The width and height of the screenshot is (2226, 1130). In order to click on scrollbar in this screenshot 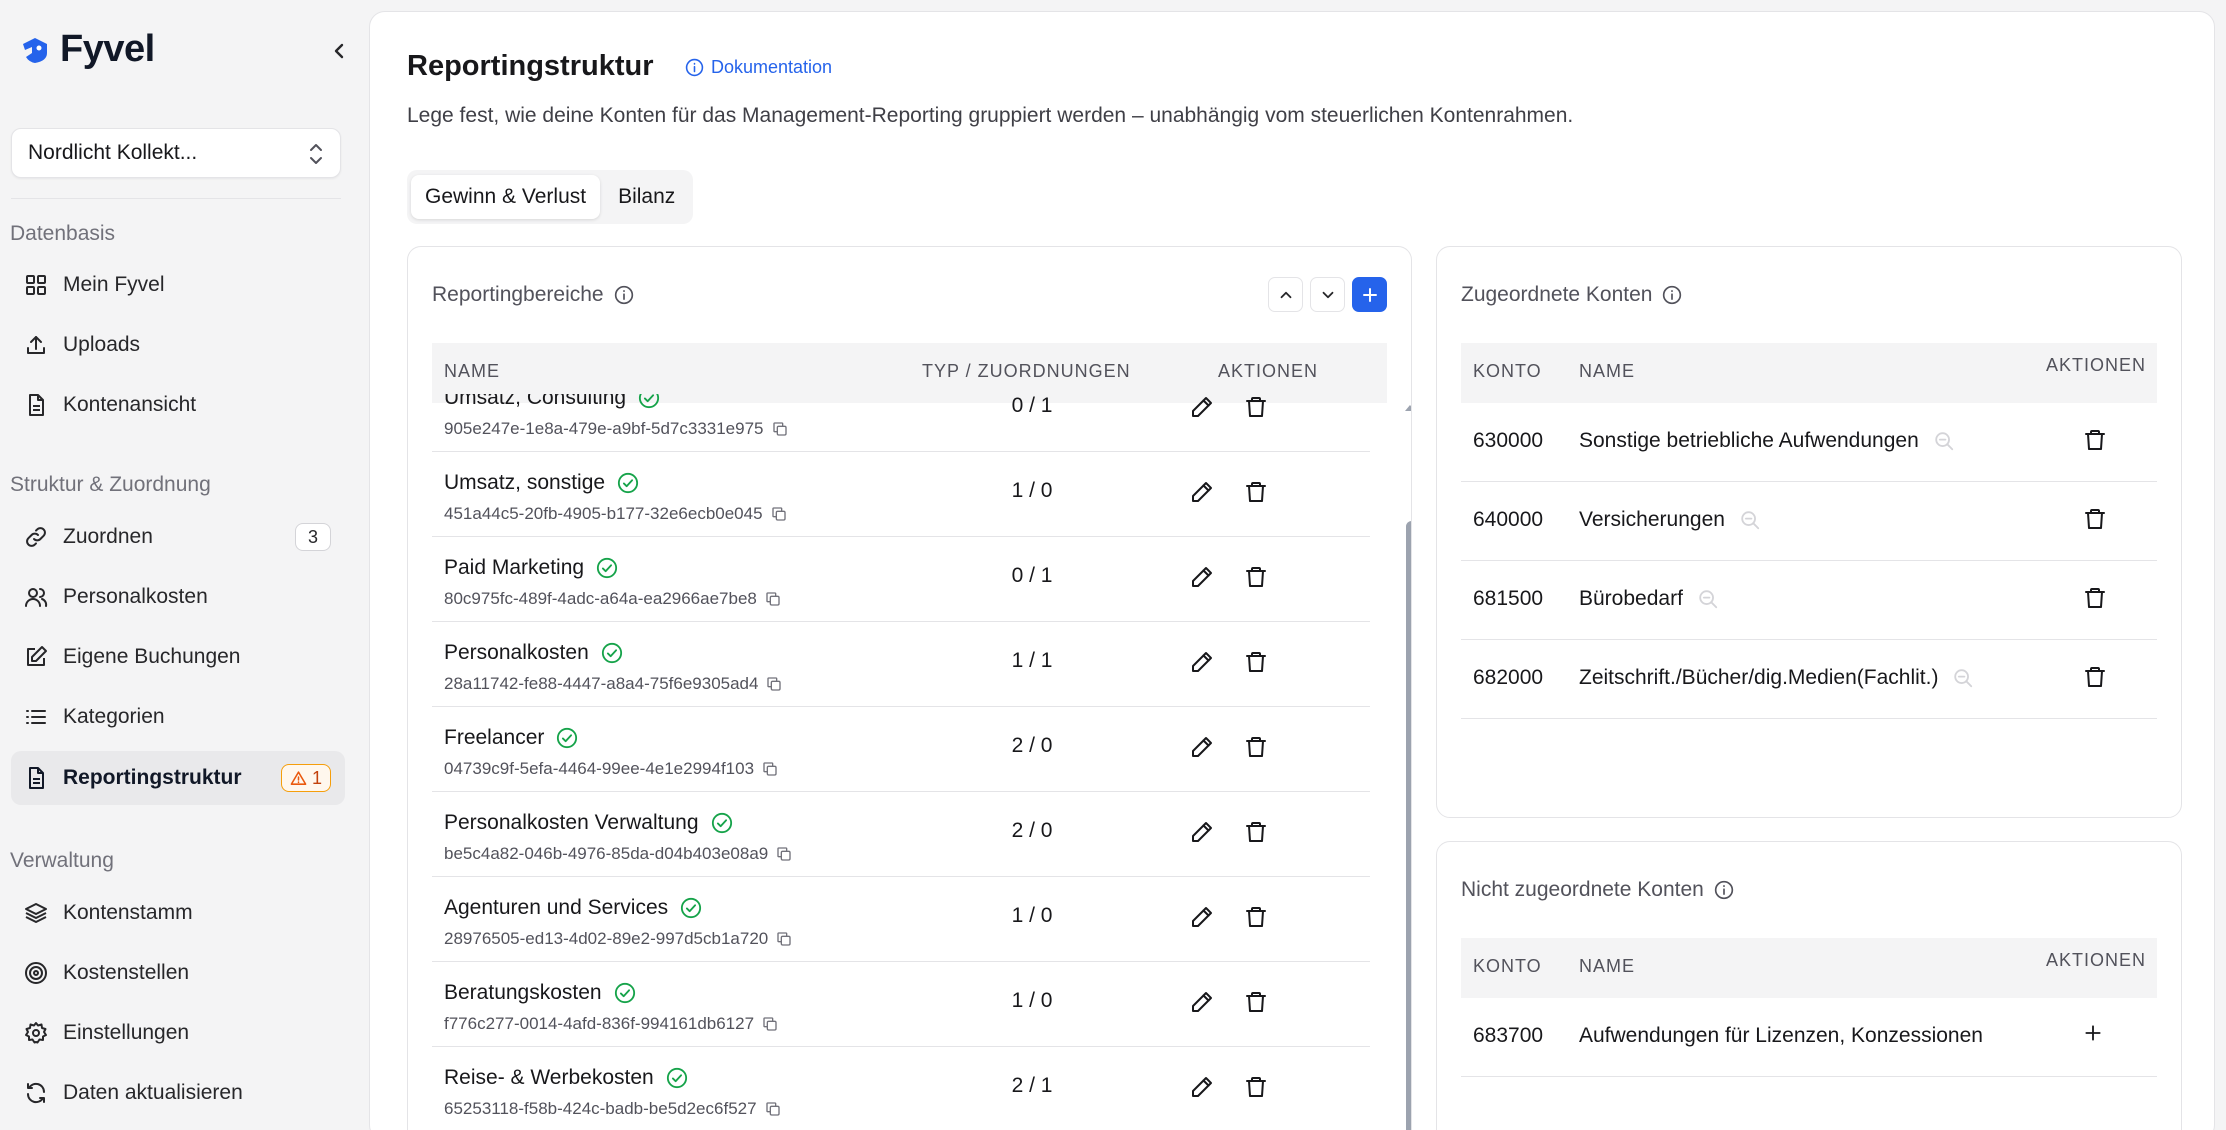, I will do `click(1406, 765)`.